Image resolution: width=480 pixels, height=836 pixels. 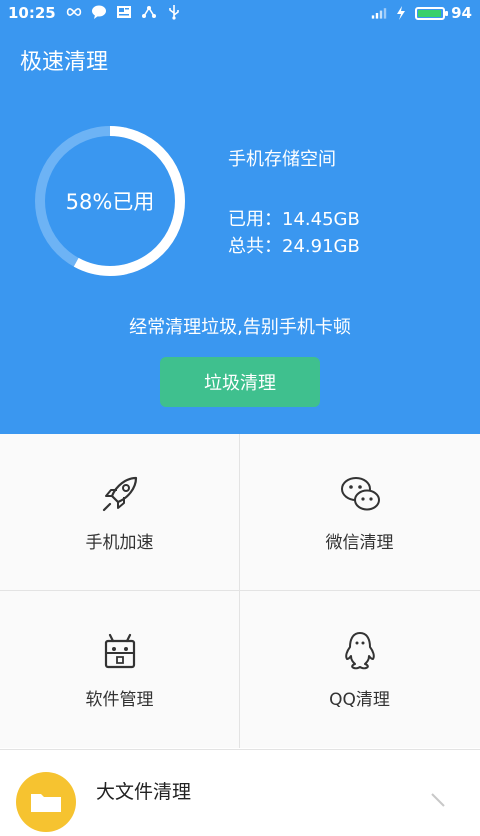 I want to click on notification-icons, so click(x=124, y=12).